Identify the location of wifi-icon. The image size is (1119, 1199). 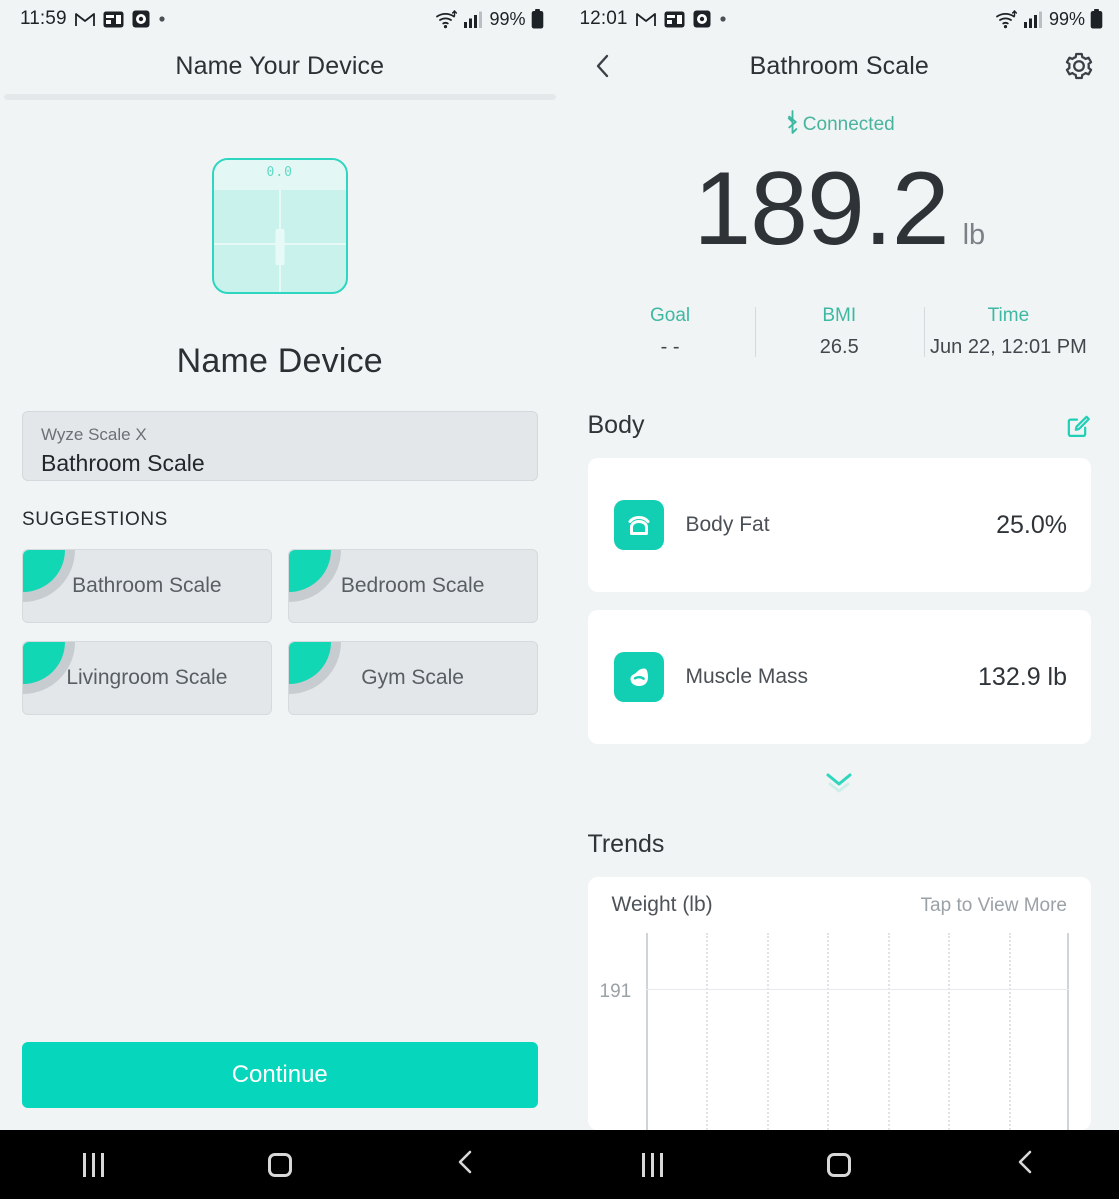
(1007, 19).